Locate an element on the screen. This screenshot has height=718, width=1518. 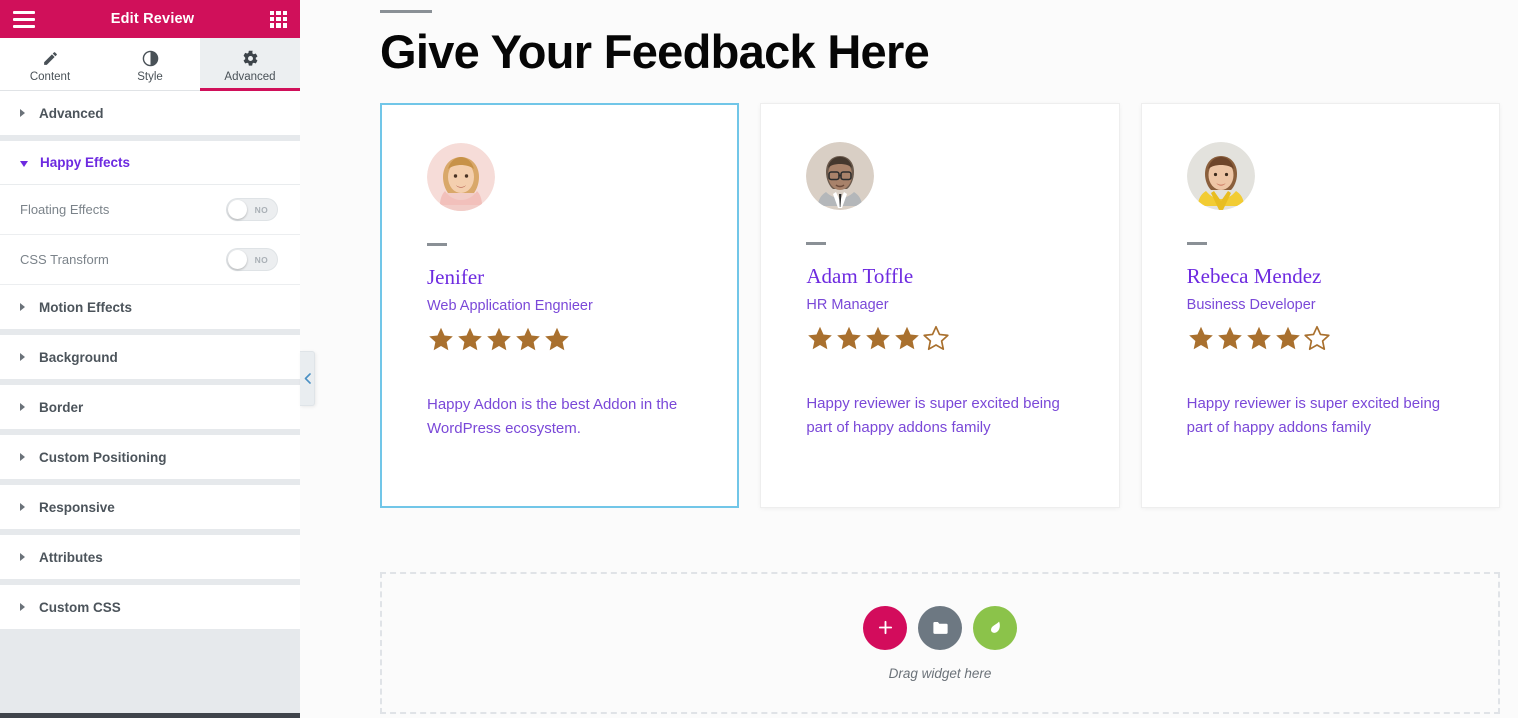
panel-header: Edit Review is located at coordinates (150, 19).